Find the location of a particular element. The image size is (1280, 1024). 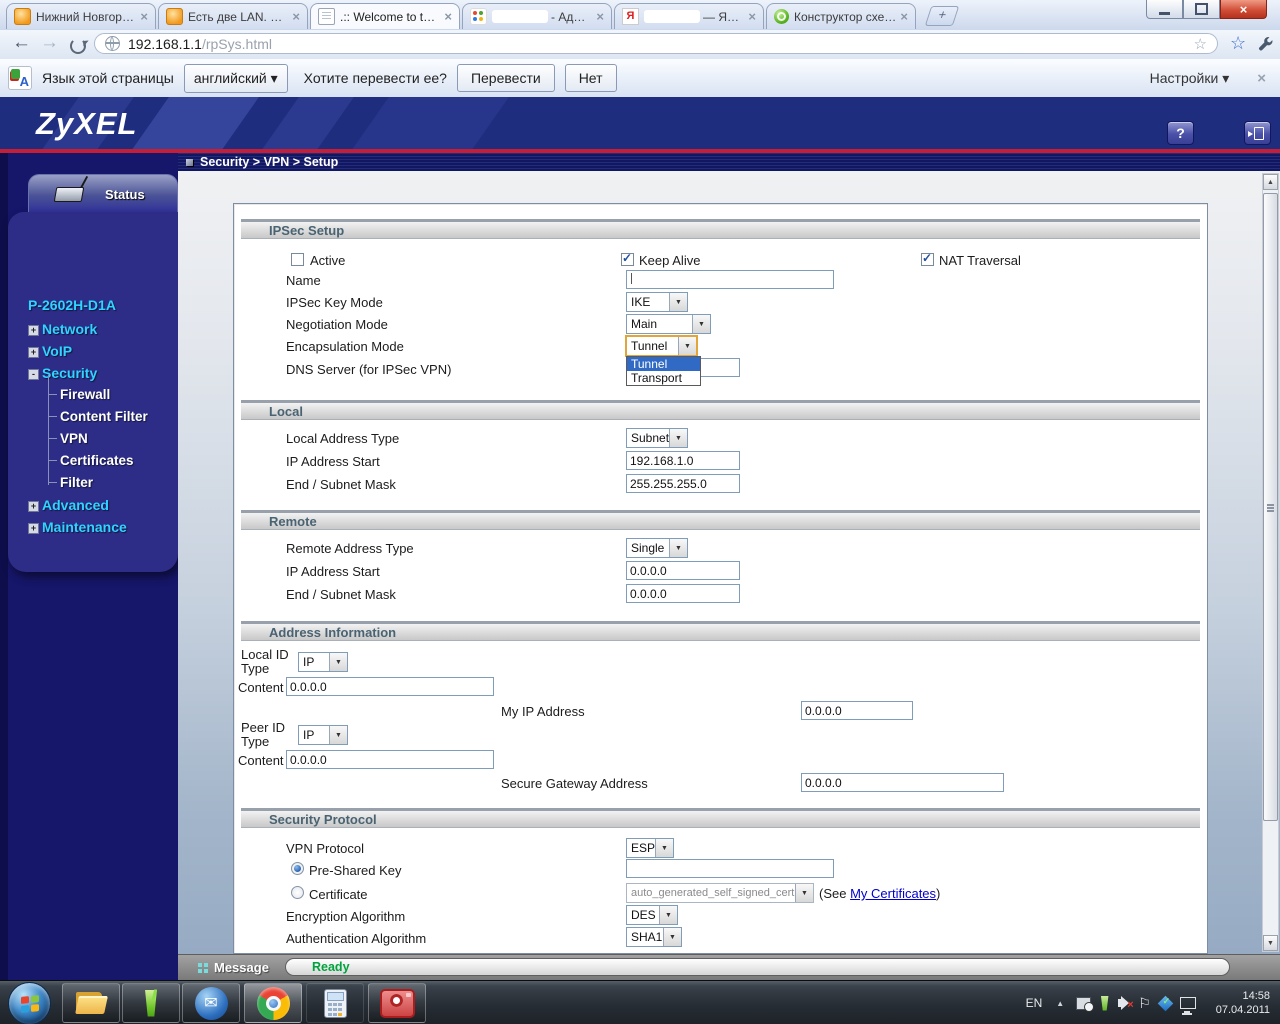

qip-tray-icon is located at coordinates (1104, 1003).